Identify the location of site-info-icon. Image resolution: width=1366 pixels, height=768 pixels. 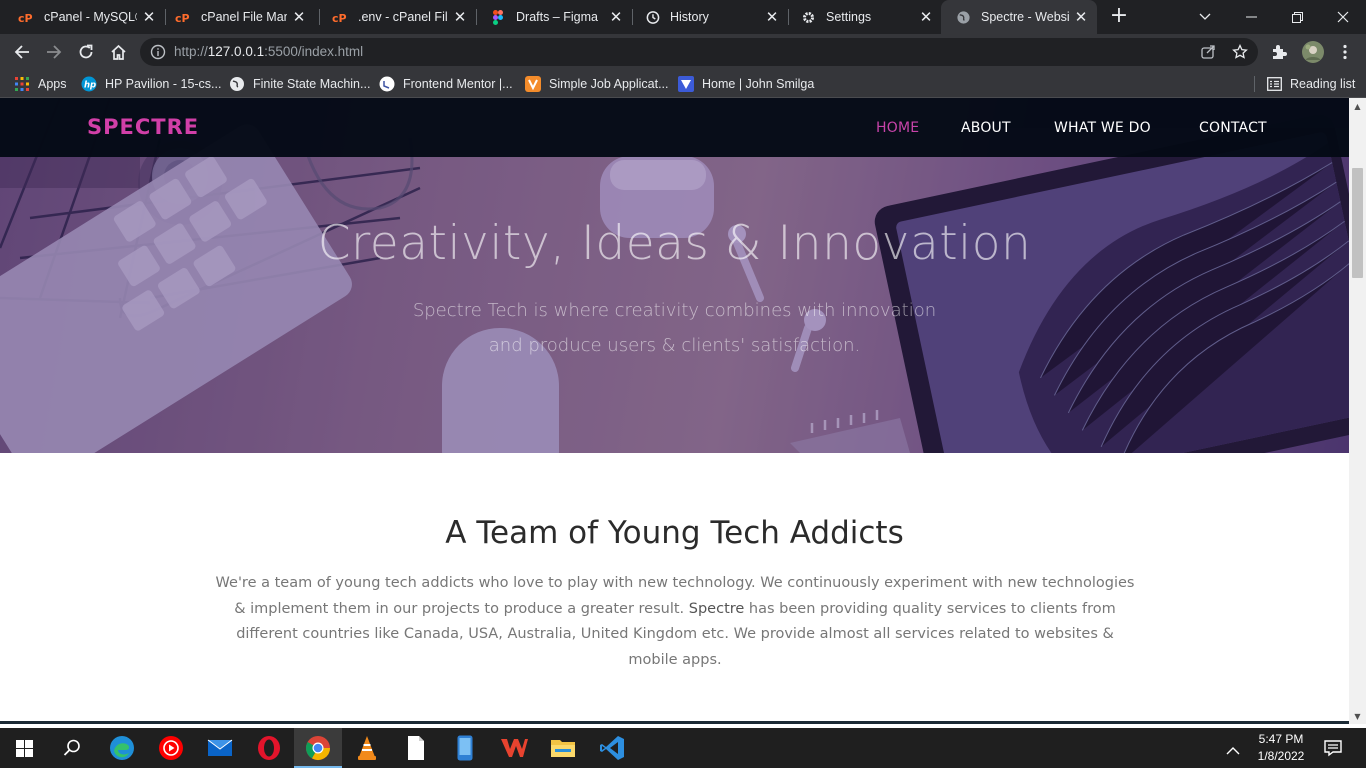
(158, 52).